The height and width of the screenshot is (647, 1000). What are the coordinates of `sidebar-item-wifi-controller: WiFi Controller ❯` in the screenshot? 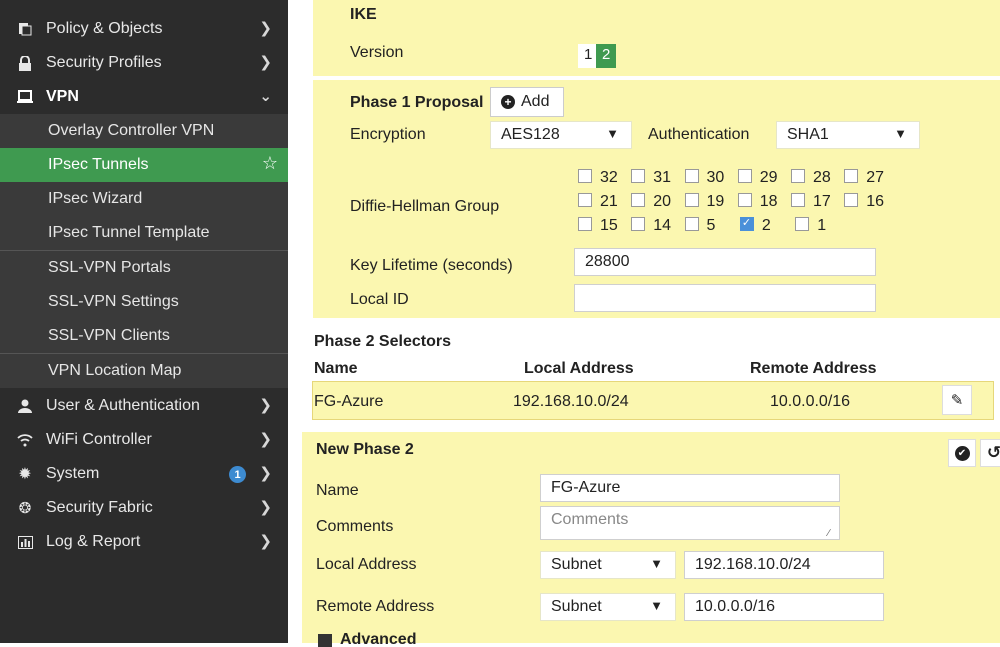 It's located at (144, 440).